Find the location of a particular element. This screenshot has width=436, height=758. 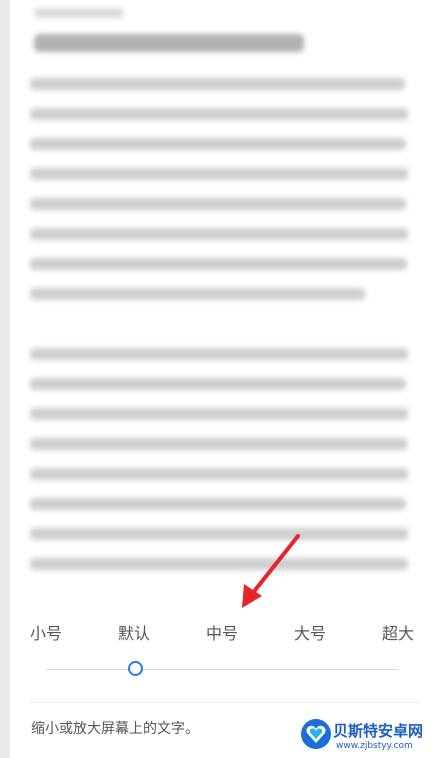

font-size-slider-thumb is located at coordinates (135, 668).